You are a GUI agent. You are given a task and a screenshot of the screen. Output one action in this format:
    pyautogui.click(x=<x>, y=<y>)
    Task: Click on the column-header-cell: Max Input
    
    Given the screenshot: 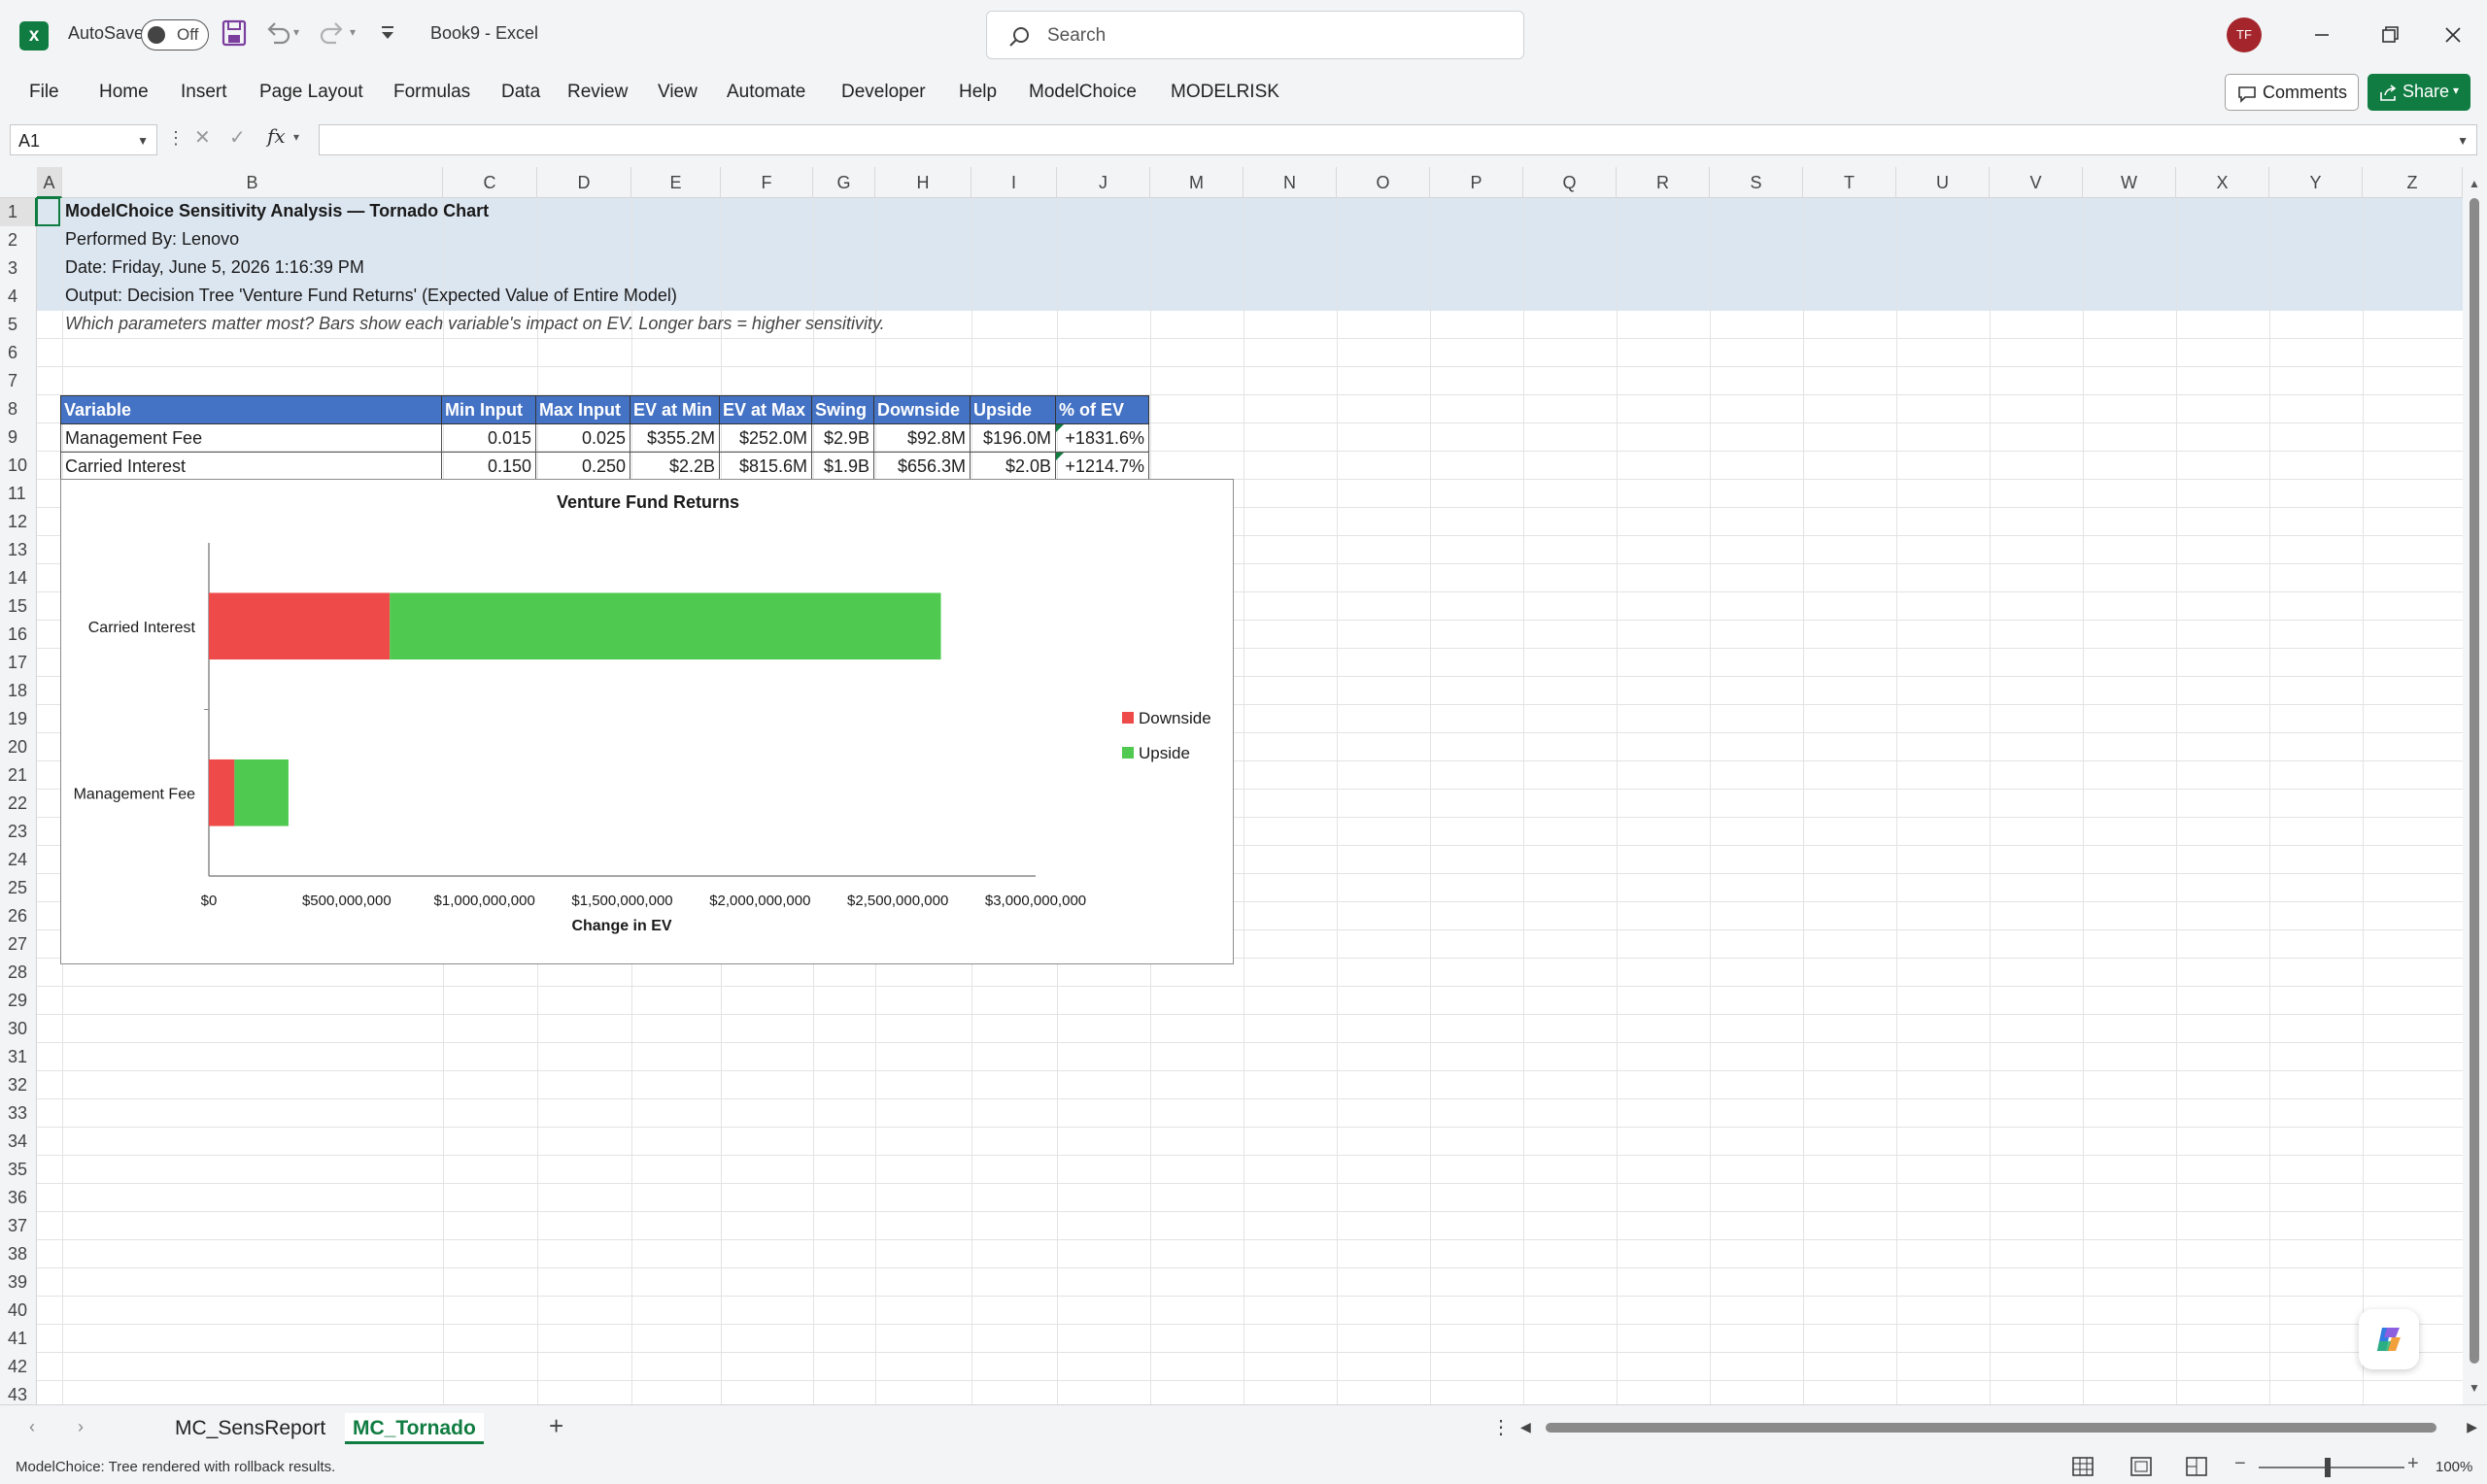 What is the action you would take?
    pyautogui.click(x=582, y=409)
    